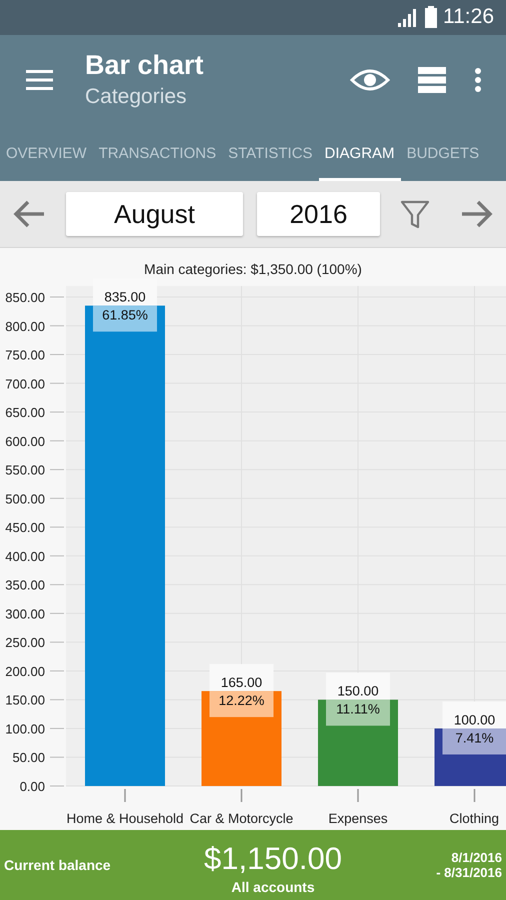  What do you see at coordinates (145, 66) in the screenshot?
I see `screen-title: Bar chart` at bounding box center [145, 66].